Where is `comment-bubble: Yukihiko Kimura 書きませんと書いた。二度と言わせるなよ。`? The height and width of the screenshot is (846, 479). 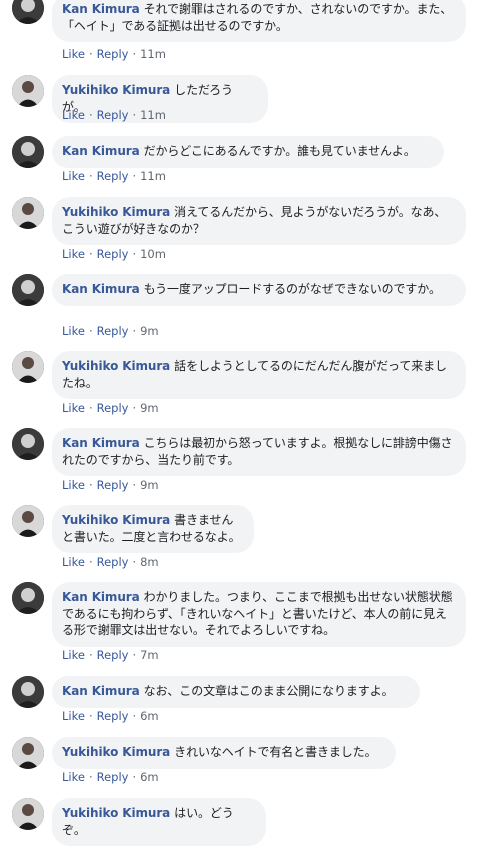
comment-bubble: Yukihiko Kimura 書きませんと書いた。二度と言わせるなよ。 is located at coordinates (153, 529).